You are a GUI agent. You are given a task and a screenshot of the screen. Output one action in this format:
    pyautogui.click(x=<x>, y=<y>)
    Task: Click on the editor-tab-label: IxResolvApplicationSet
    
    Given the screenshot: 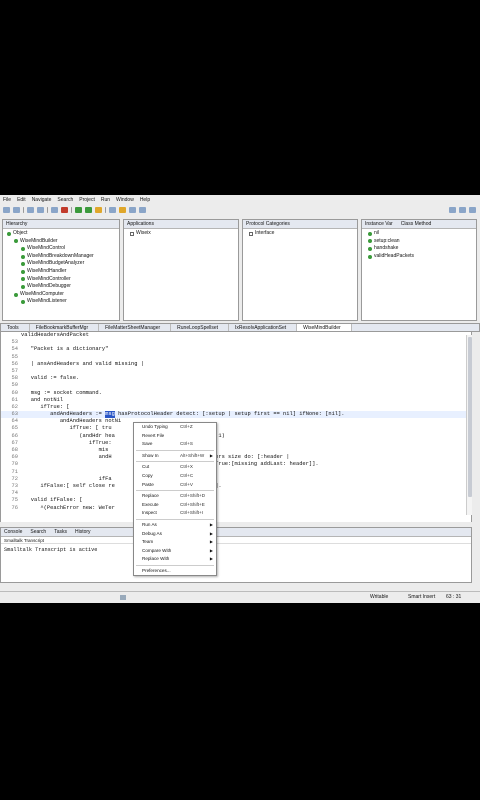 What is the action you would take?
    pyautogui.click(x=261, y=327)
    